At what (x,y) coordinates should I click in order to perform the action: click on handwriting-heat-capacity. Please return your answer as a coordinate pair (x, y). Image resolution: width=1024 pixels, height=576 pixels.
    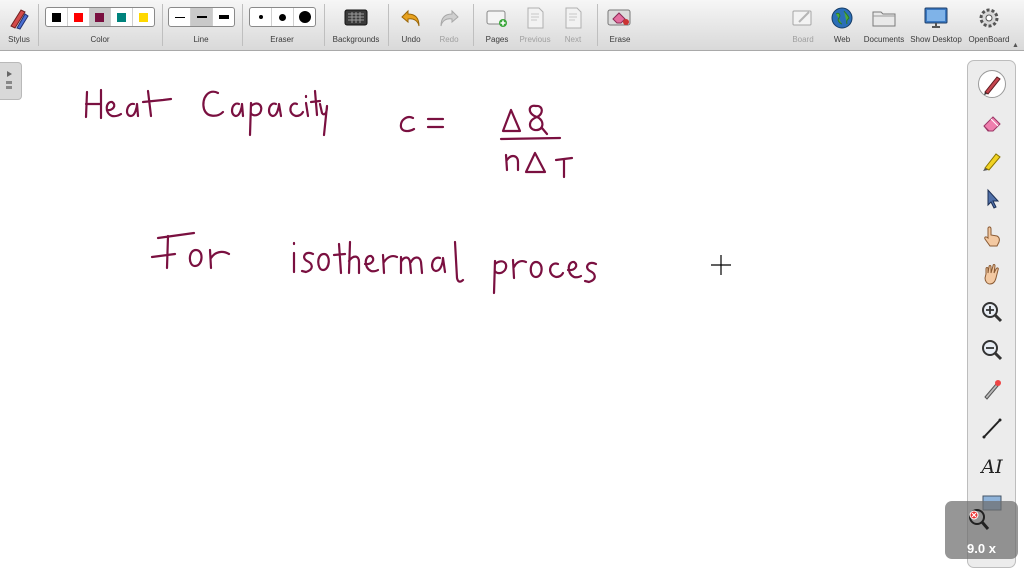
    Looking at the image, I should click on (206, 112).